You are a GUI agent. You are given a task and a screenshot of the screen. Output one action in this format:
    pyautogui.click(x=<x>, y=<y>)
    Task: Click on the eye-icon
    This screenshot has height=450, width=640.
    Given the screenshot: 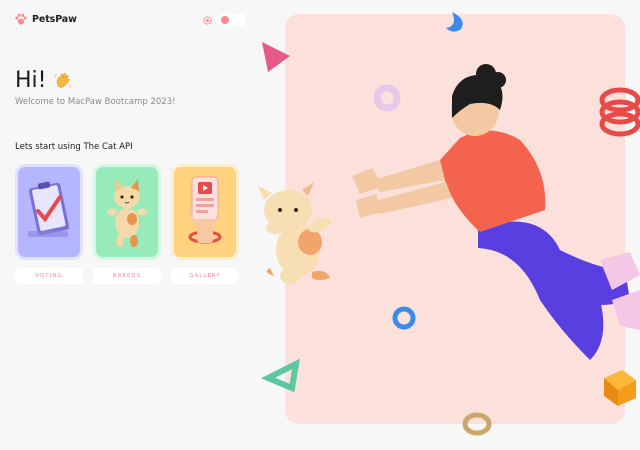 What is the action you would take?
    pyautogui.click(x=207, y=20)
    